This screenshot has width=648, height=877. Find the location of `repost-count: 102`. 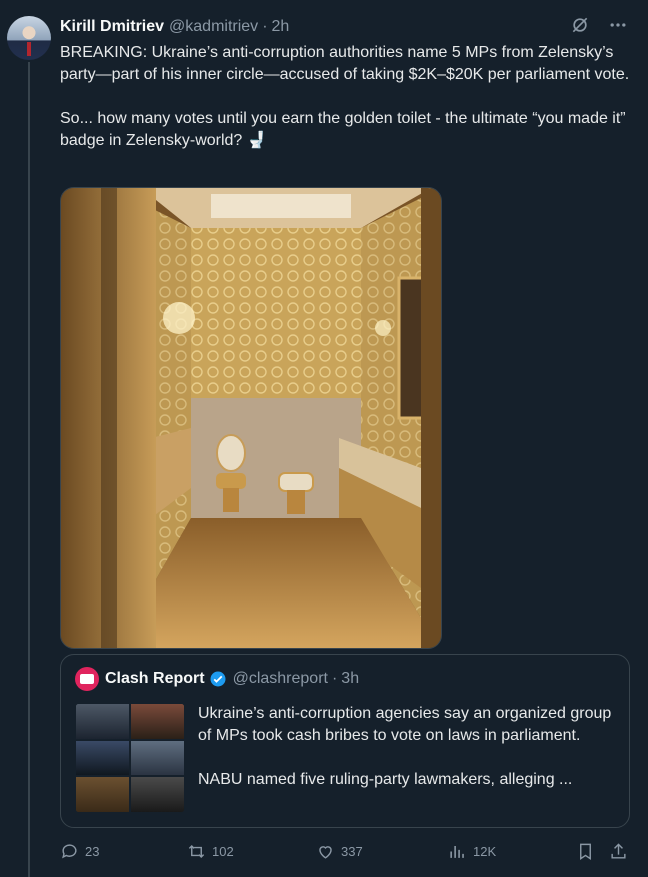

repost-count: 102 is located at coordinates (223, 851).